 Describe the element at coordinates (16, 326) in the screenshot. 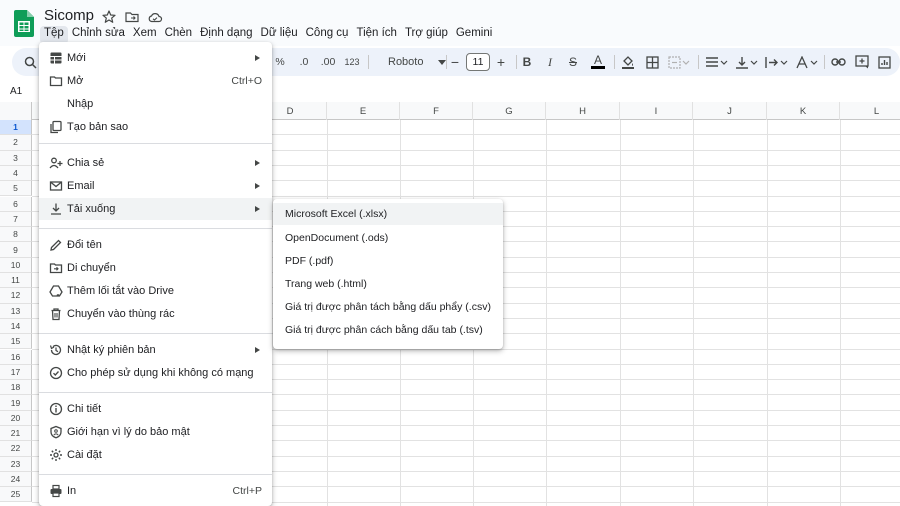

I see `row-header: 14` at that location.